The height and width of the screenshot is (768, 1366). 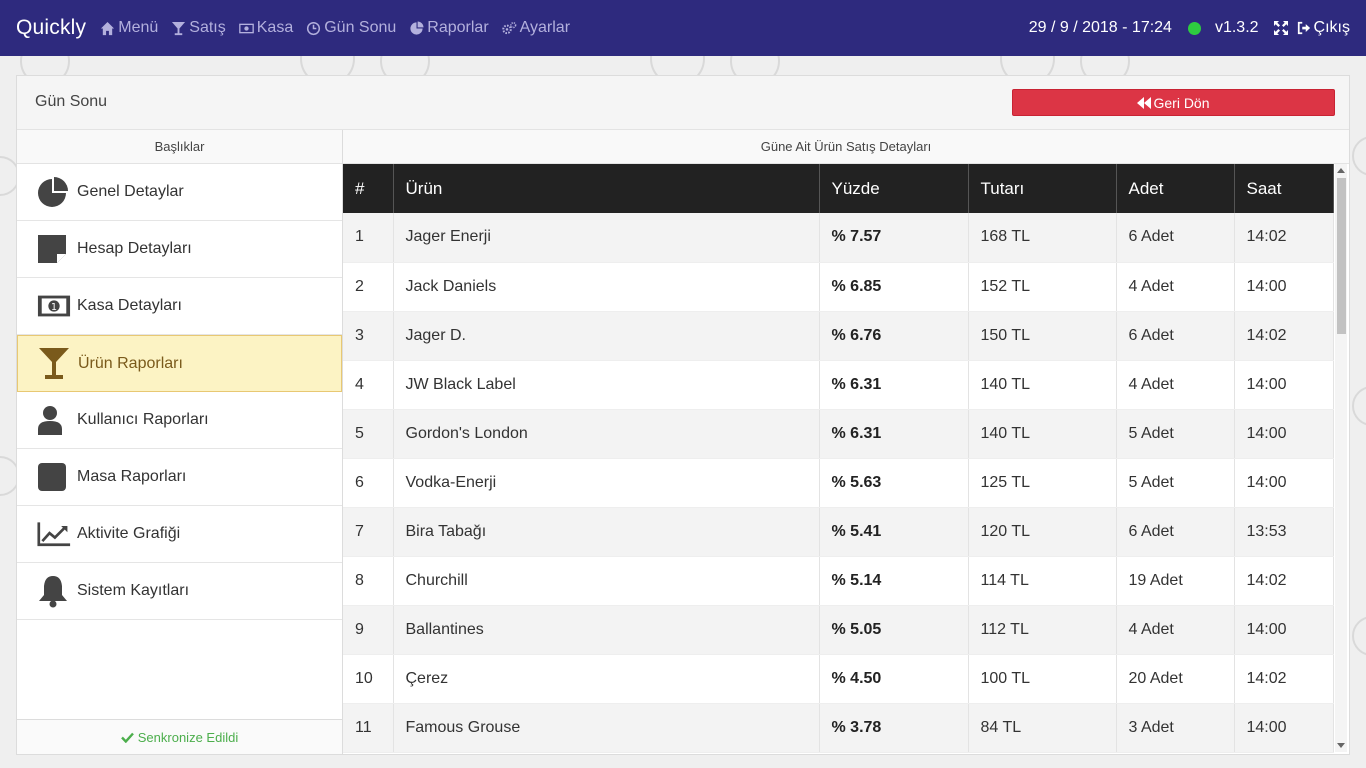 I want to click on table-scrollbar, so click(x=1341, y=458).